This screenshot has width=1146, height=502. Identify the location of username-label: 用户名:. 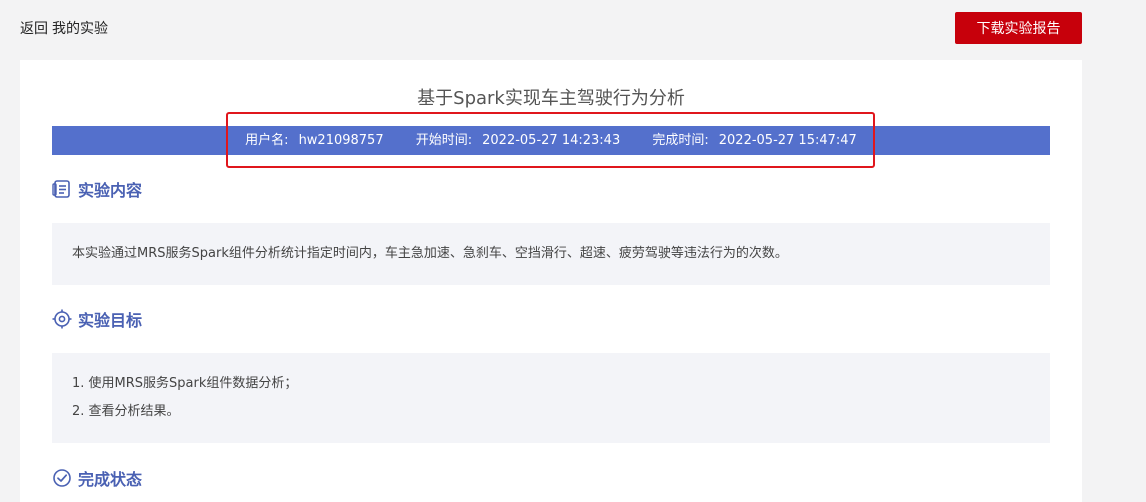
(267, 140).